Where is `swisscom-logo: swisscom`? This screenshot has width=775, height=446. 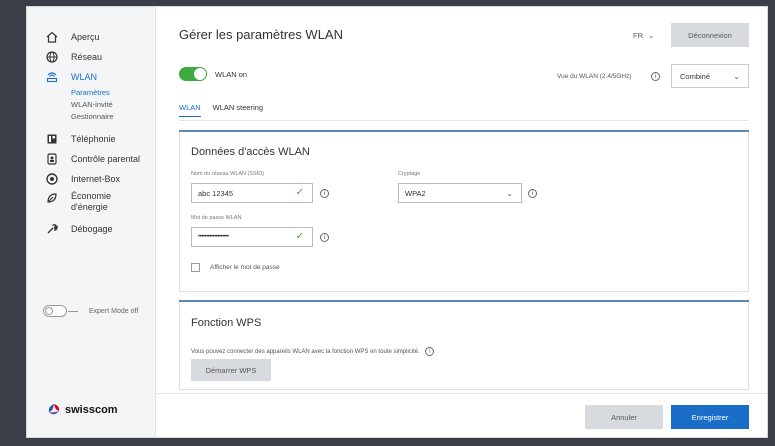
swisscom-logo: swisscom is located at coordinates (82, 410).